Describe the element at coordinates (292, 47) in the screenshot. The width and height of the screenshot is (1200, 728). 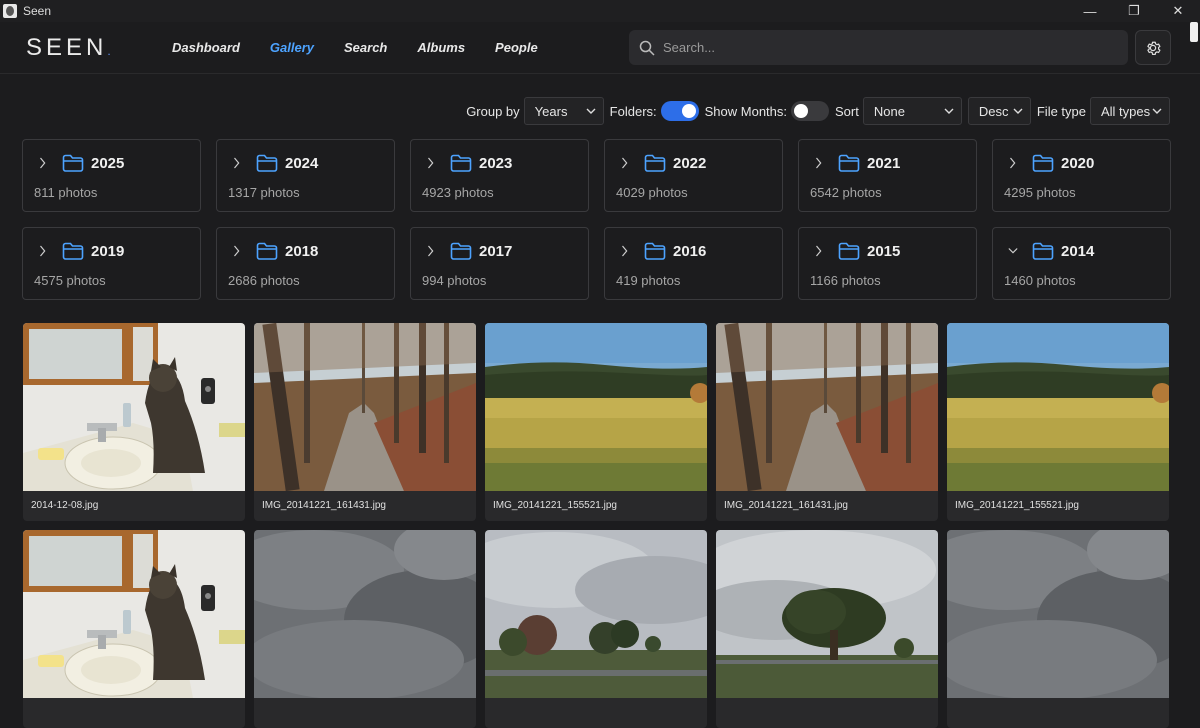
I see `nav-link-gallery: Gallery` at that location.